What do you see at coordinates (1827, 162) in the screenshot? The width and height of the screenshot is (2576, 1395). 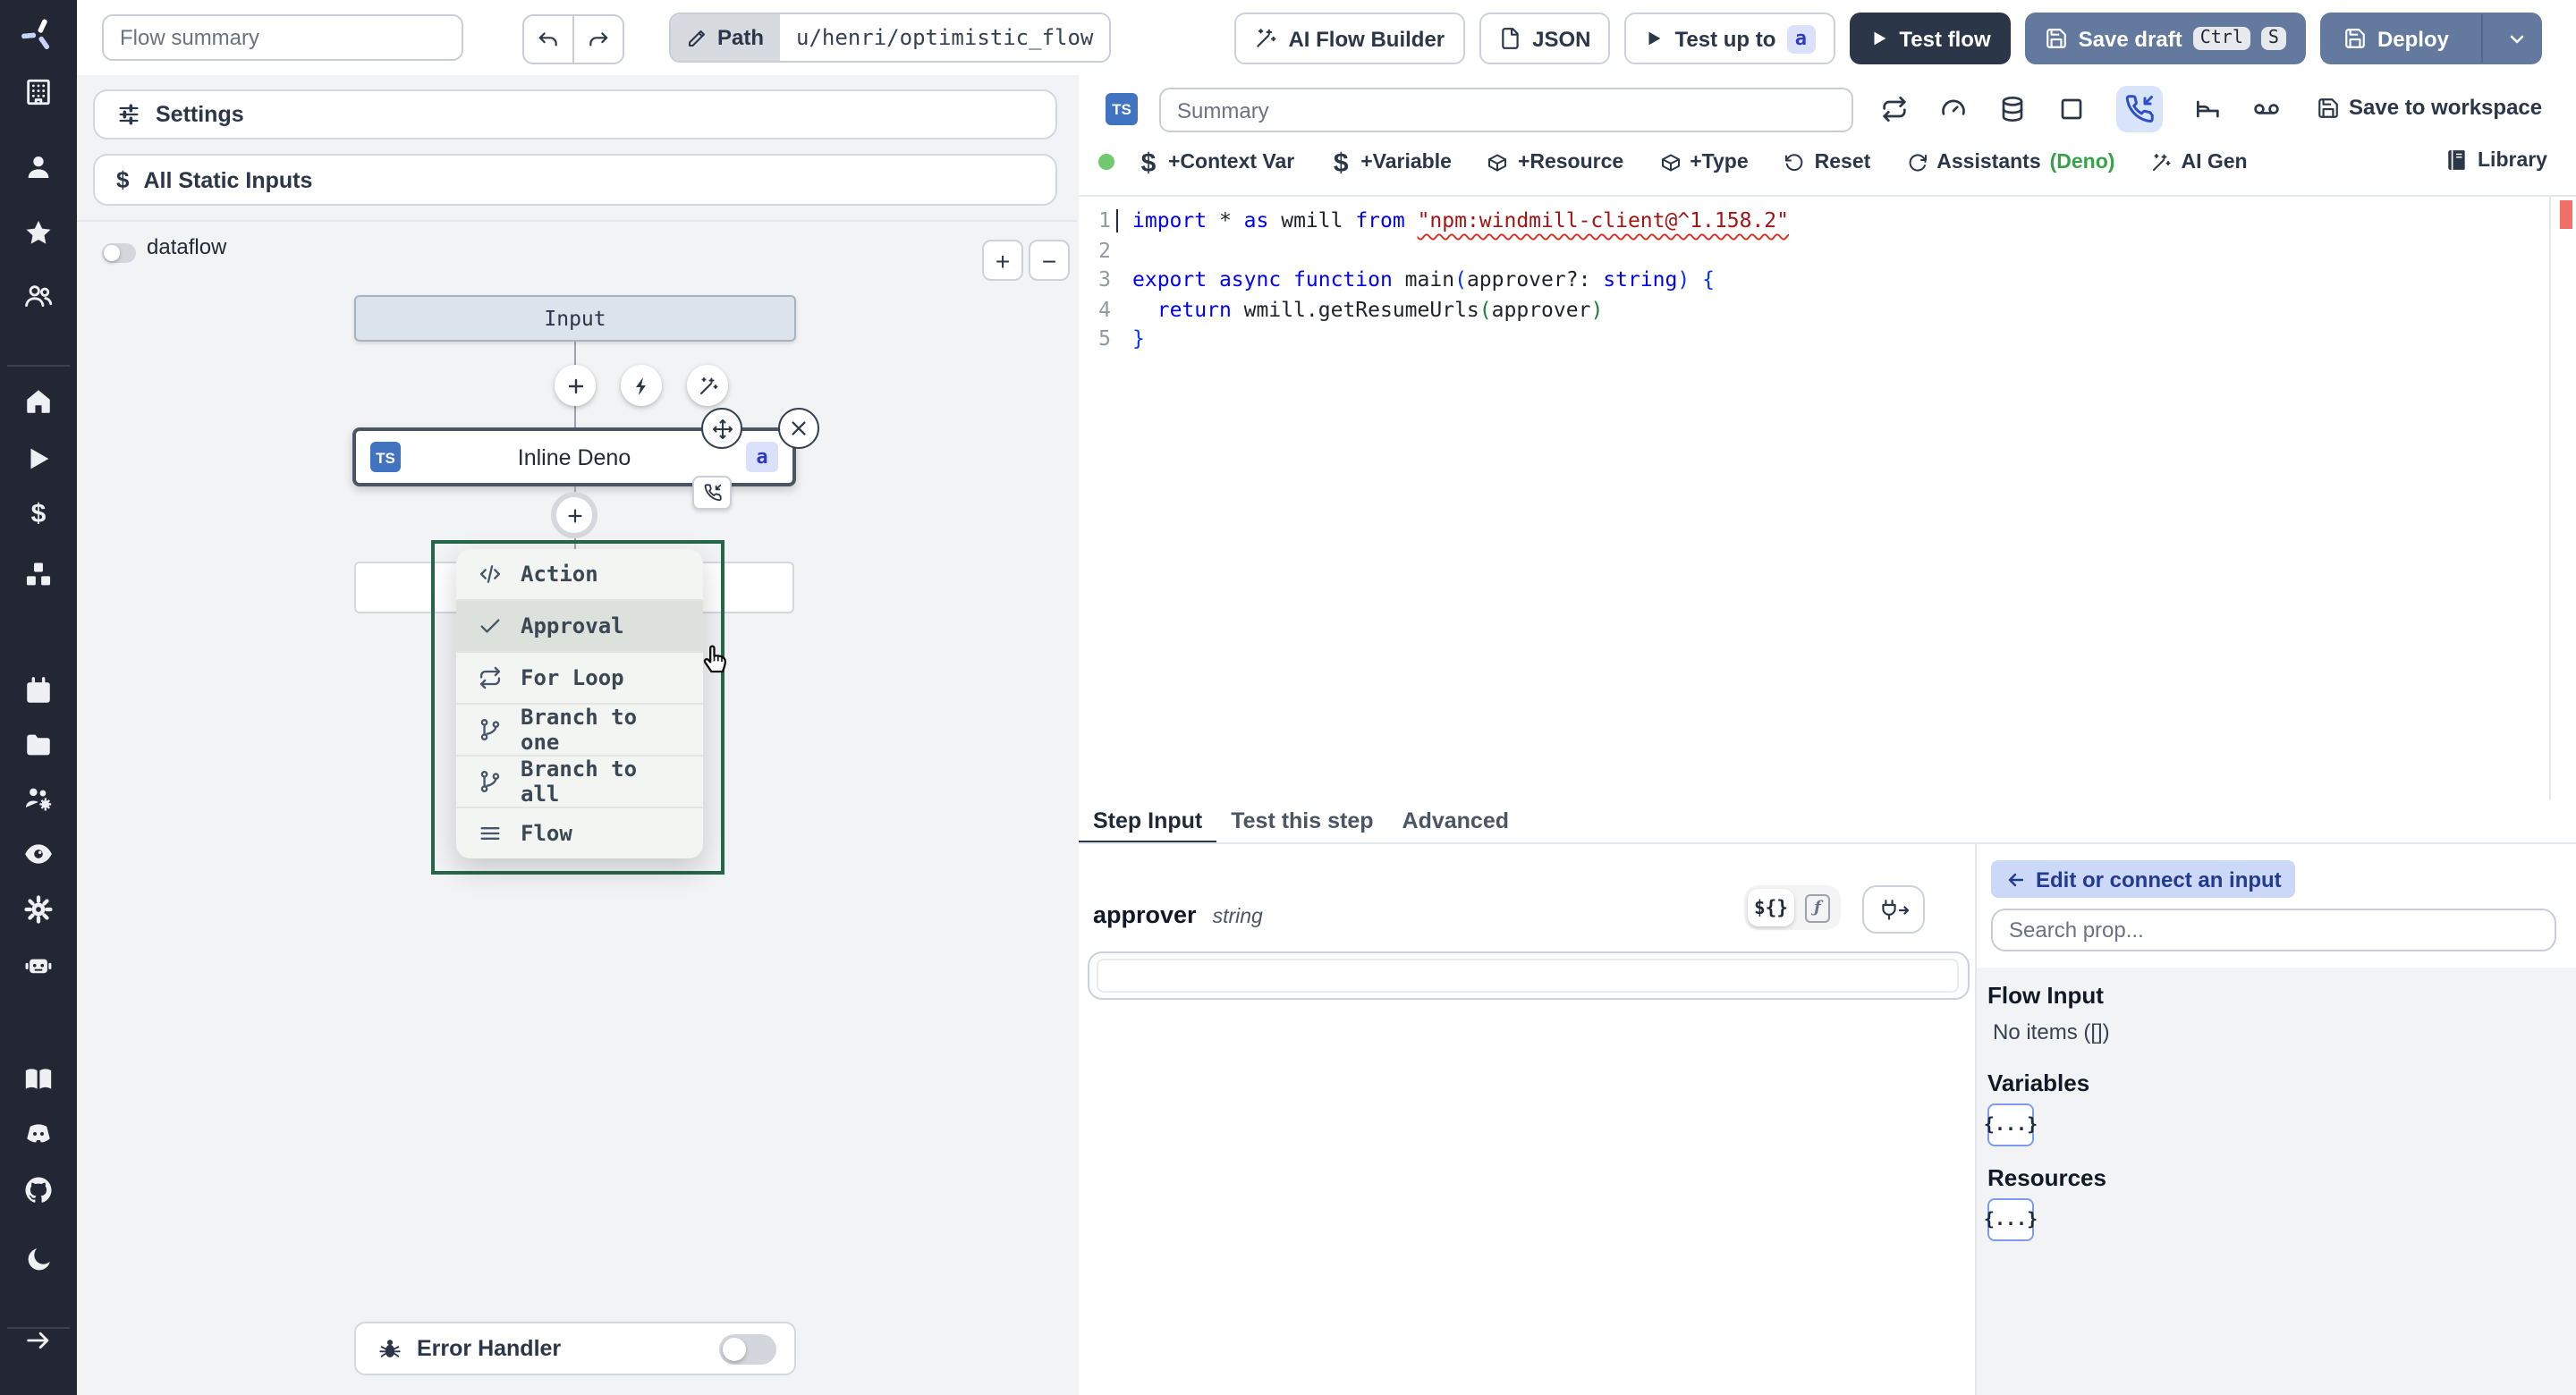 I see `toolbar-reset-button: Reset` at bounding box center [1827, 162].